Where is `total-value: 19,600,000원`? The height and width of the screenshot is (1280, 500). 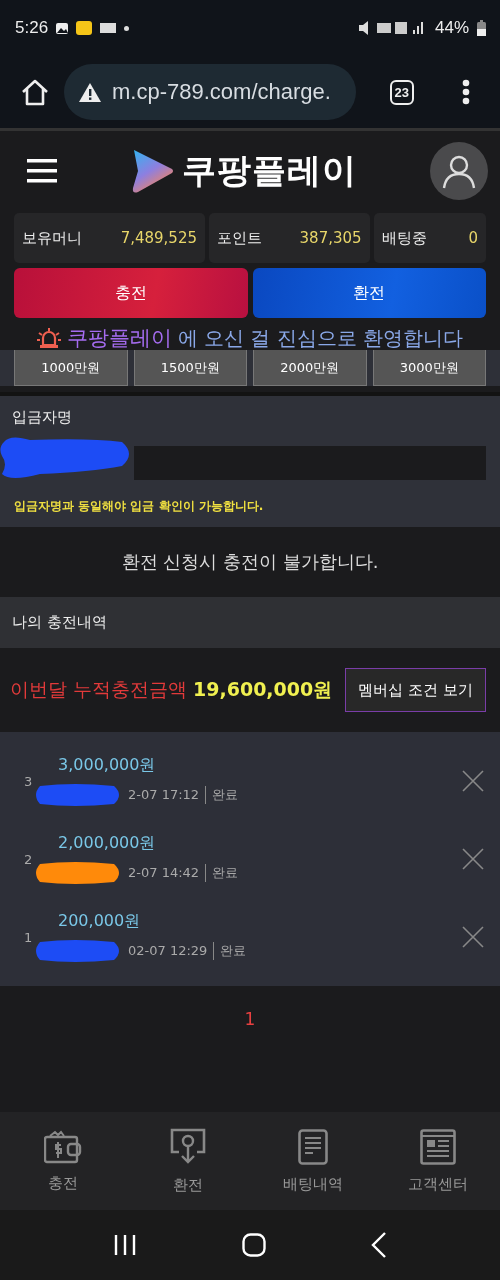 total-value: 19,600,000원 is located at coordinates (263, 689).